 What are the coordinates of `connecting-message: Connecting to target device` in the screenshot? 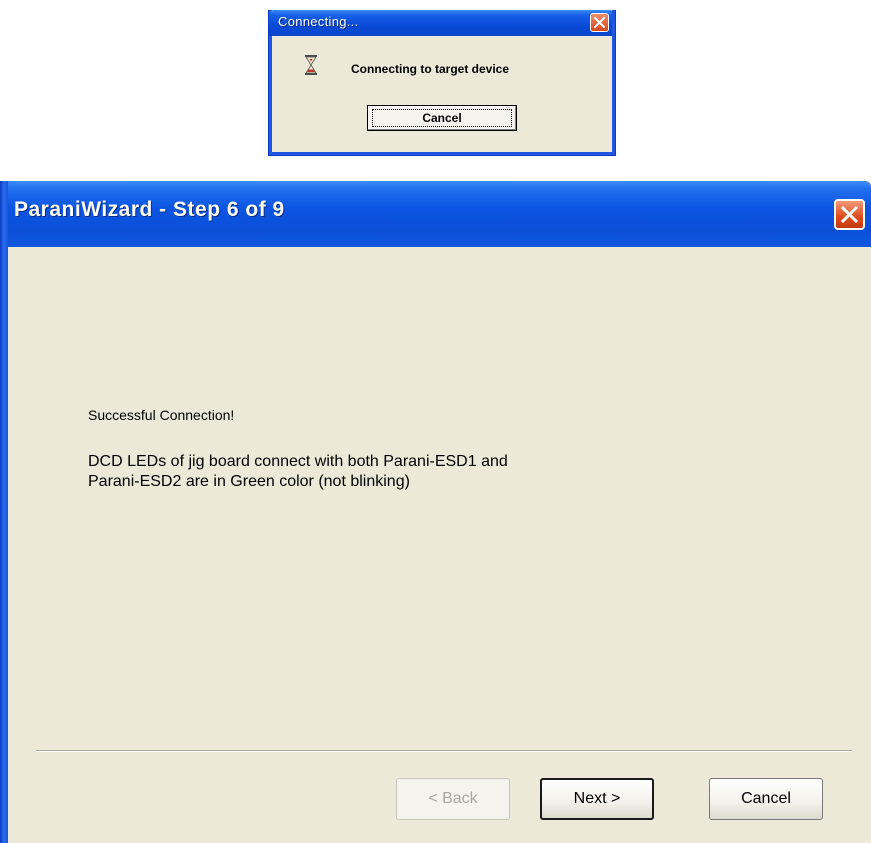 It's located at (430, 69).